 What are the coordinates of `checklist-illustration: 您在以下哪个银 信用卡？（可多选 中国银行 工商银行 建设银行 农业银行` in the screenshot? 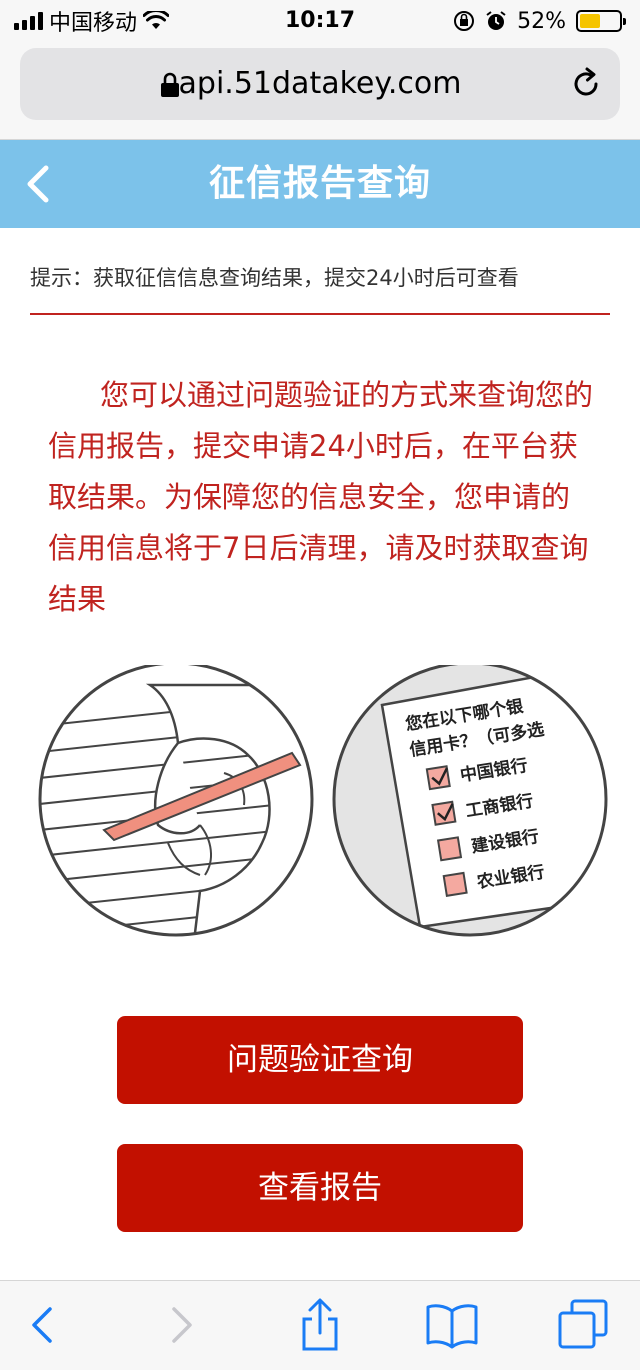 It's located at (470, 801).